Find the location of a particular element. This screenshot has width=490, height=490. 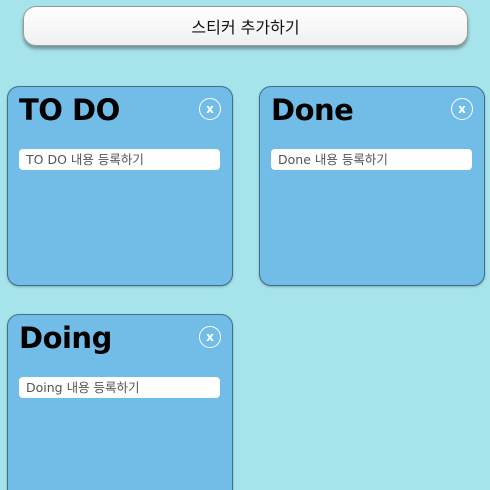

sticker-title: Doing is located at coordinates (65, 338).